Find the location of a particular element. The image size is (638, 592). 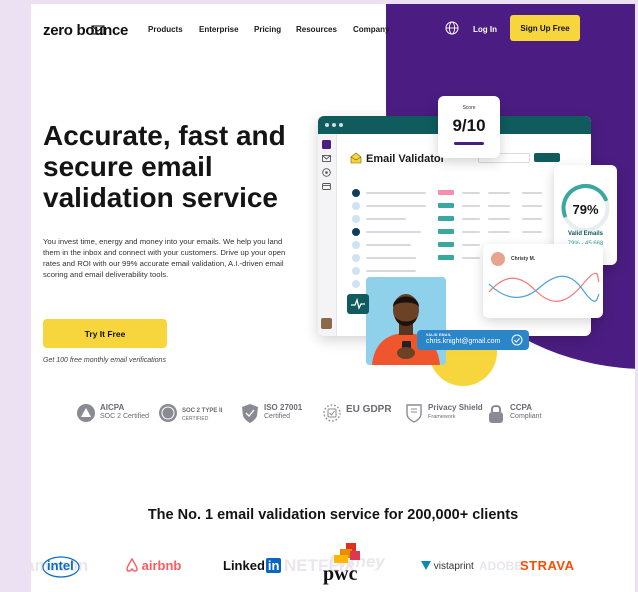

gdpr-stars-icon is located at coordinates (332, 413).